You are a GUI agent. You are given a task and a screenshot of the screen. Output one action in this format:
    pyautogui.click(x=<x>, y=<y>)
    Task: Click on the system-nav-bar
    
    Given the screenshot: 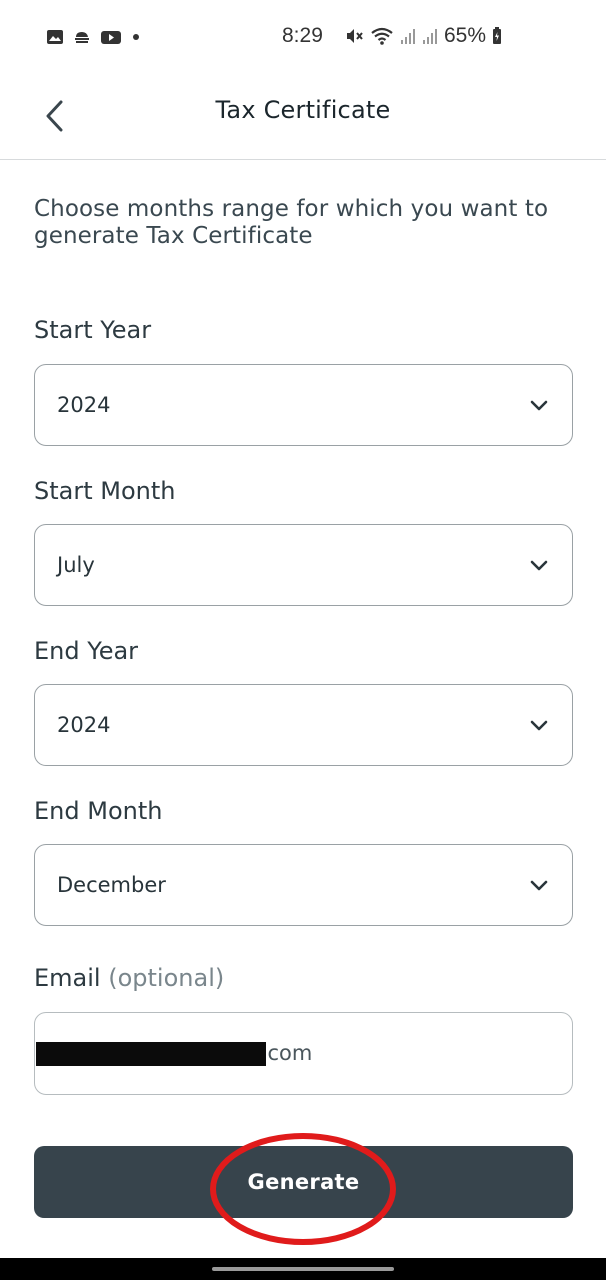 What is the action you would take?
    pyautogui.click(x=303, y=1269)
    